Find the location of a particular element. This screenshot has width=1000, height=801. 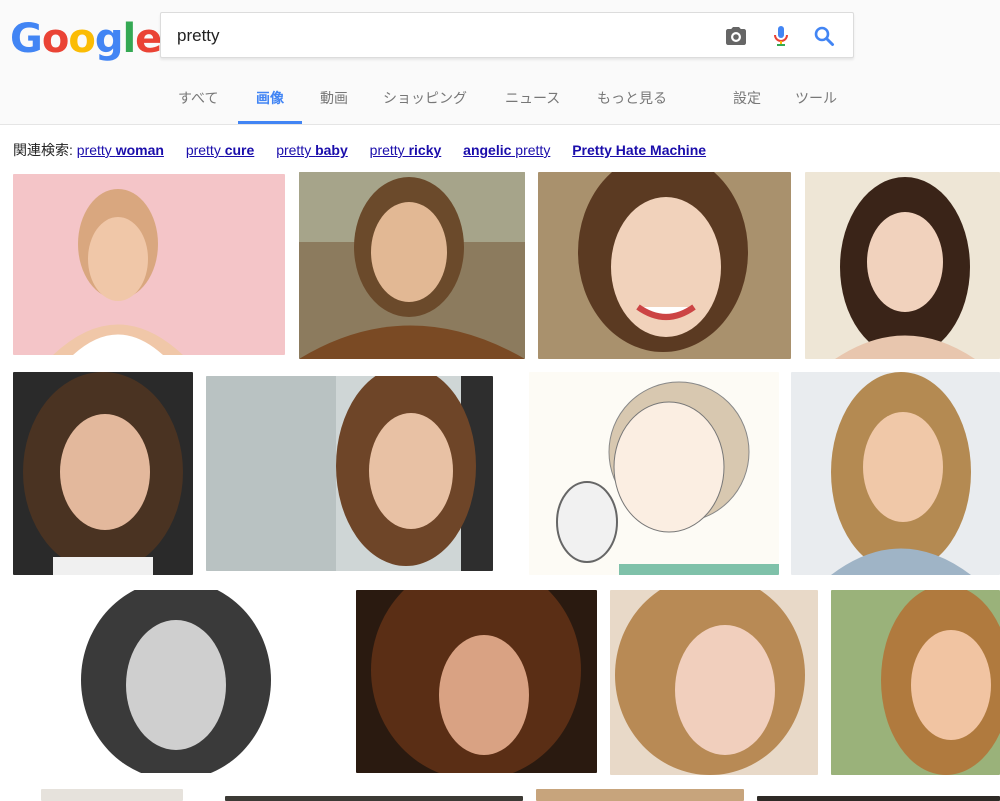

google-logo: Google is located at coordinates (86, 39).